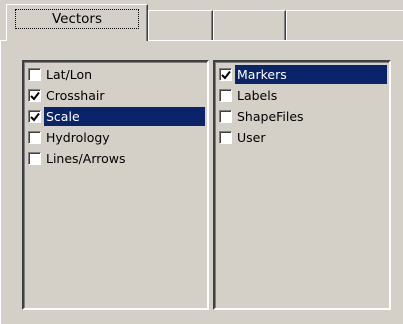  I want to click on checkbox-user, so click(225, 137).